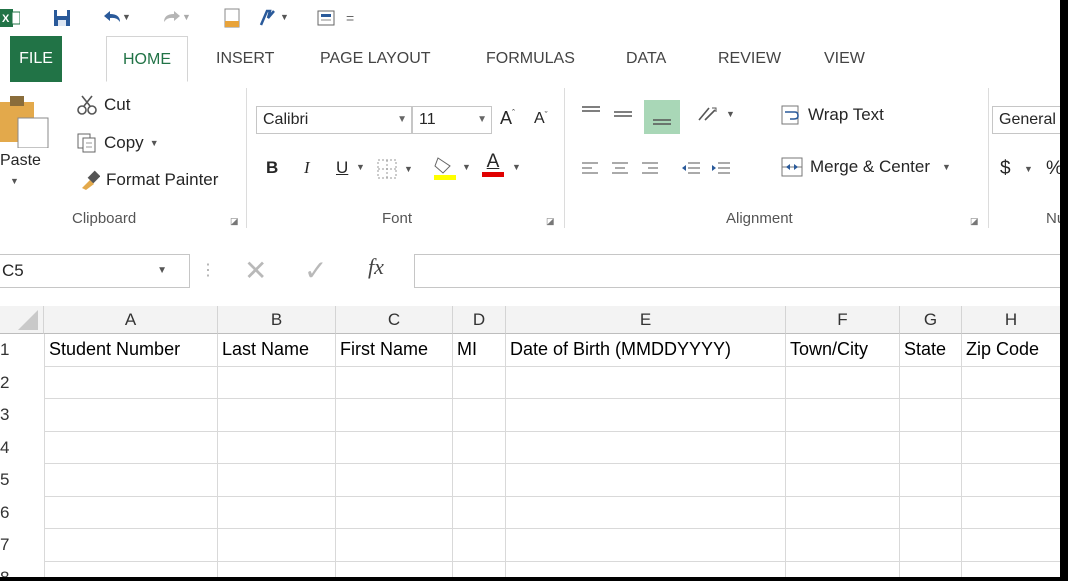 Image resolution: width=1068 pixels, height=581 pixels. What do you see at coordinates (131, 512) in the screenshot?
I see `cell-a6` at bounding box center [131, 512].